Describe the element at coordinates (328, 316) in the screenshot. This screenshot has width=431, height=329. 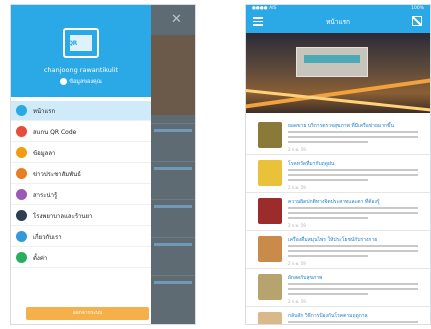
I see `news-title: กลับสัก วิธีการป้องกันโรคตามฤดูกาล` at that location.